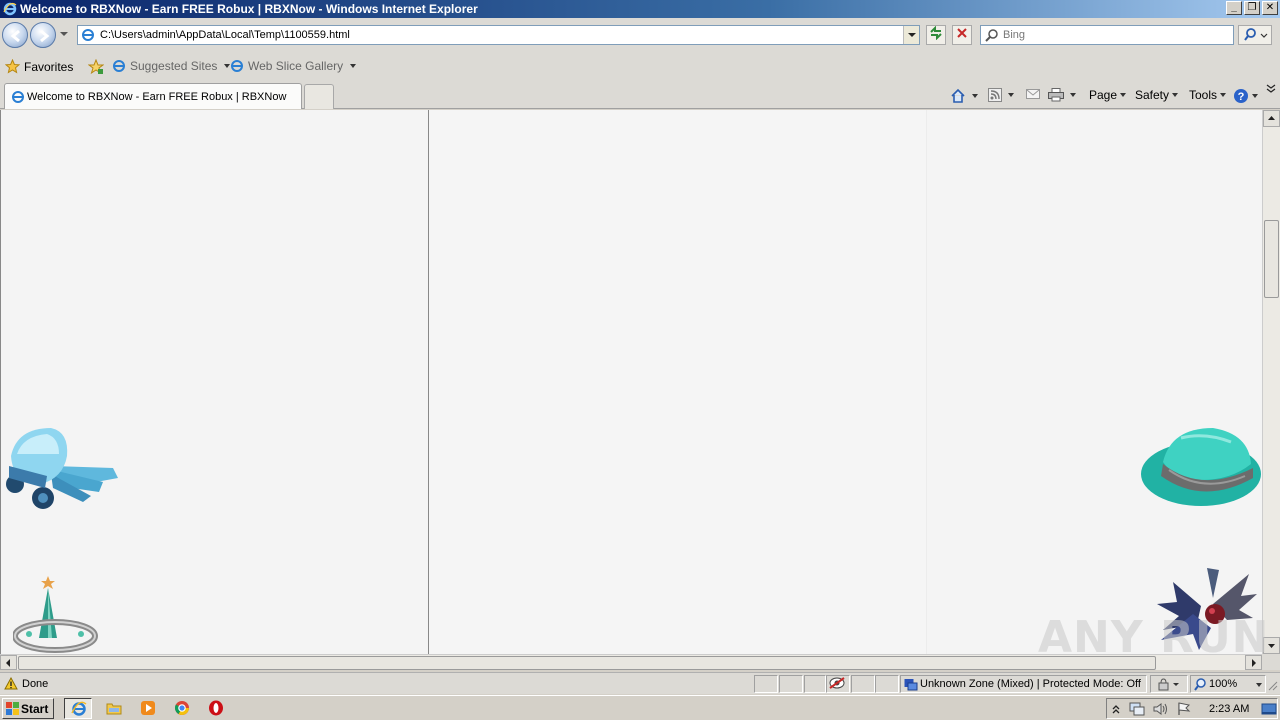 This screenshot has width=1280, height=720. I want to click on web-slice-gallery-link: Web Slice Gallery, so click(293, 66).